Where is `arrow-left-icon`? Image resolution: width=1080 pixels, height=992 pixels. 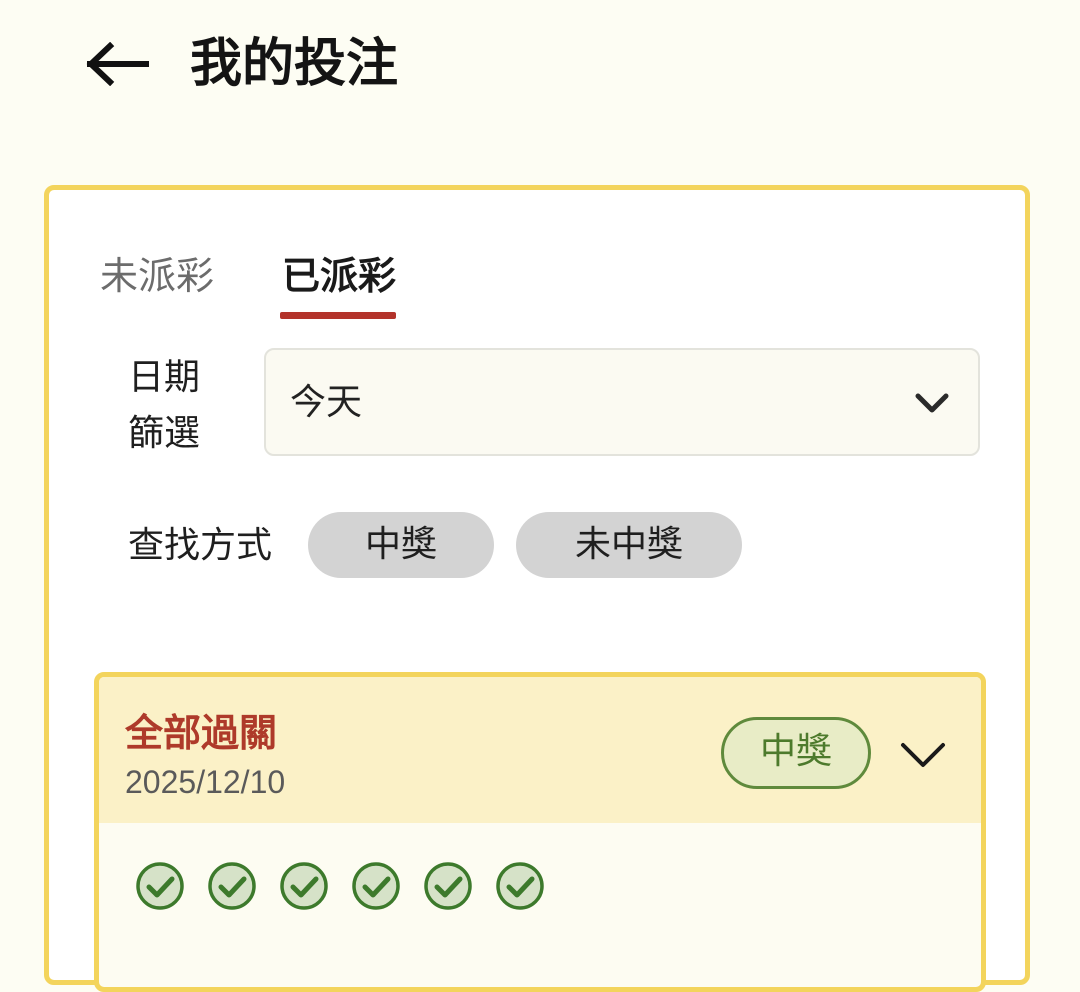
arrow-left-icon is located at coordinates (117, 64).